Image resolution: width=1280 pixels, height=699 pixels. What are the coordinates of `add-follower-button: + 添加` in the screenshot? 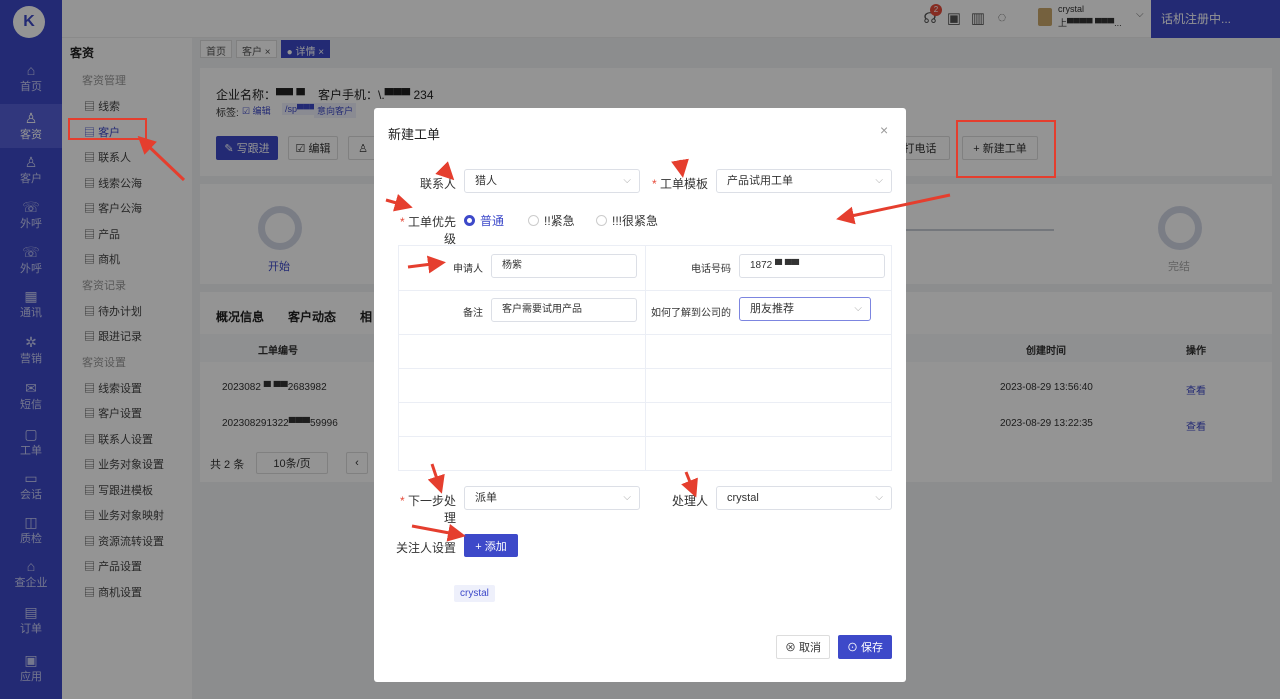 It's located at (491, 545).